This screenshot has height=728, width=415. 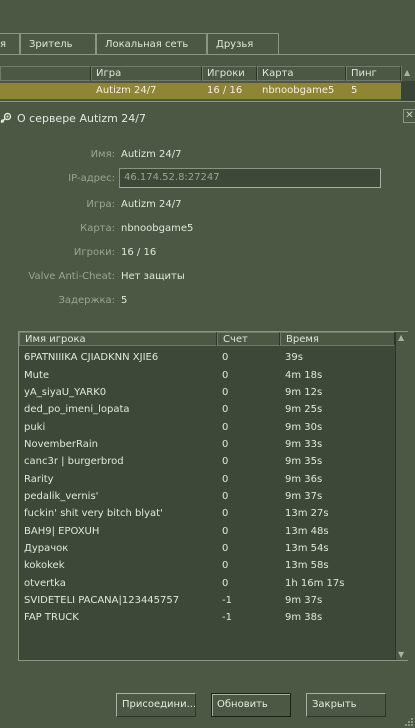 I want to click on row-server-name, so click(x=45, y=91).